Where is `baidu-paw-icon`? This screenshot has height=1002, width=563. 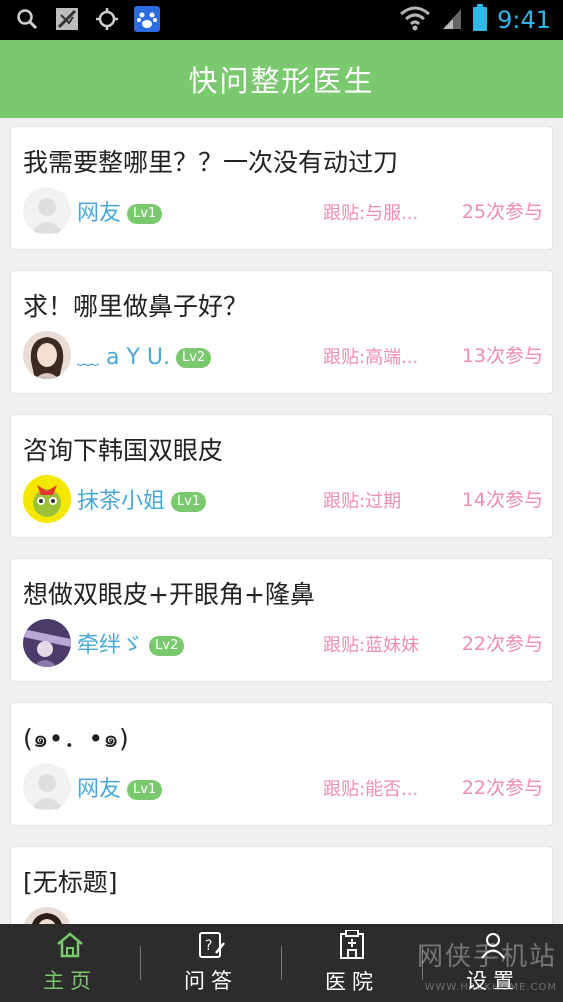
baidu-paw-icon is located at coordinates (147, 19).